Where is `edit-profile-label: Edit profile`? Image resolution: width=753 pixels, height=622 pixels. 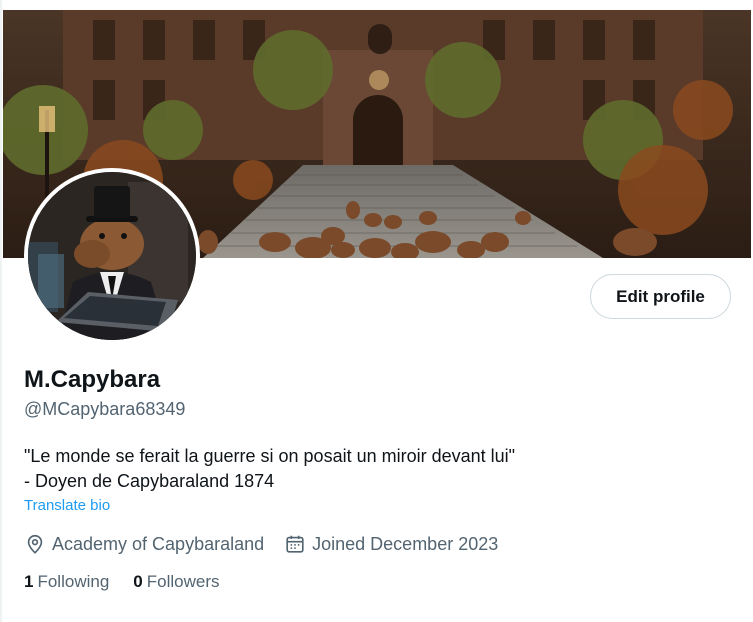 edit-profile-label: Edit profile is located at coordinates (660, 296).